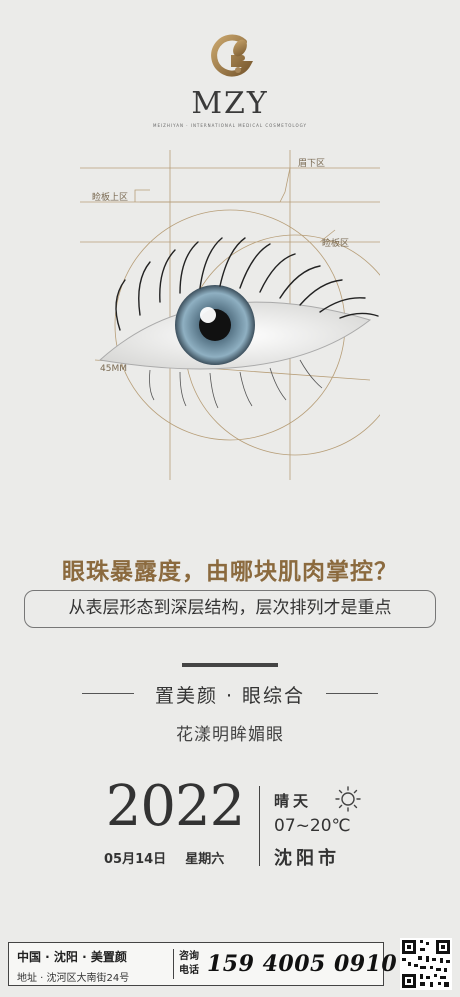 This screenshot has height=997, width=460. I want to click on brand-name: MZY, so click(230, 103).